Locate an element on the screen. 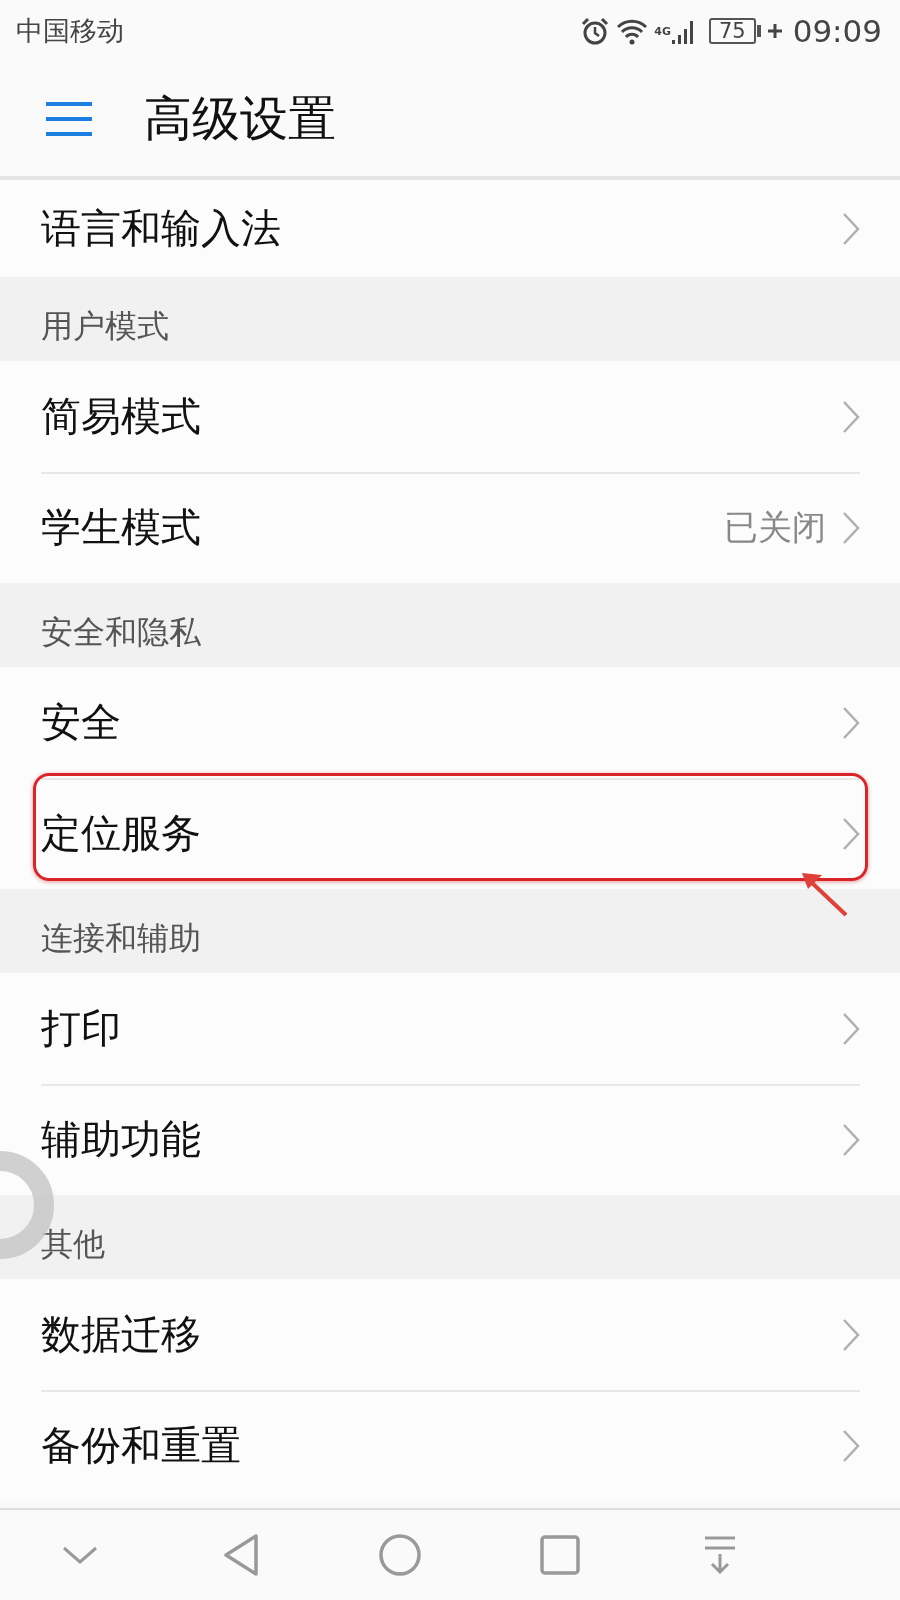 The width and height of the screenshot is (900, 1600). clock-time: 09:09 is located at coordinates (837, 31).